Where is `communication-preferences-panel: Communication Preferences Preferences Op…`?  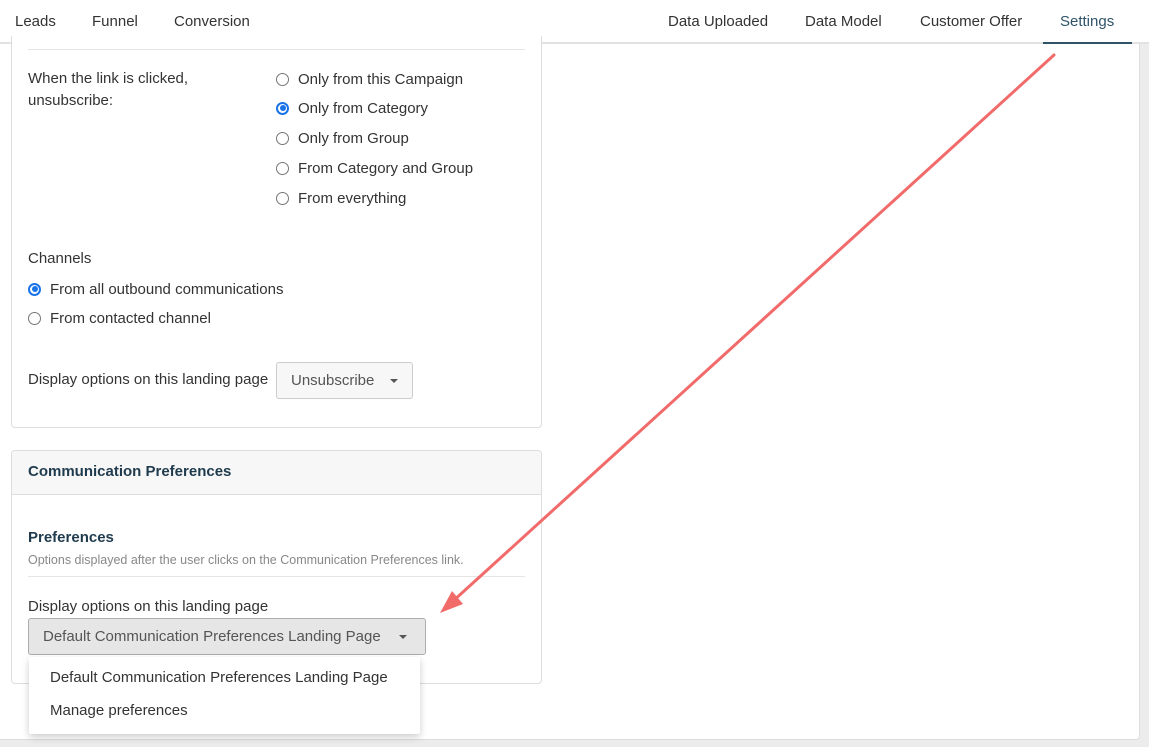
communication-preferences-panel: Communication Preferences Preferences Op… is located at coordinates (276, 567).